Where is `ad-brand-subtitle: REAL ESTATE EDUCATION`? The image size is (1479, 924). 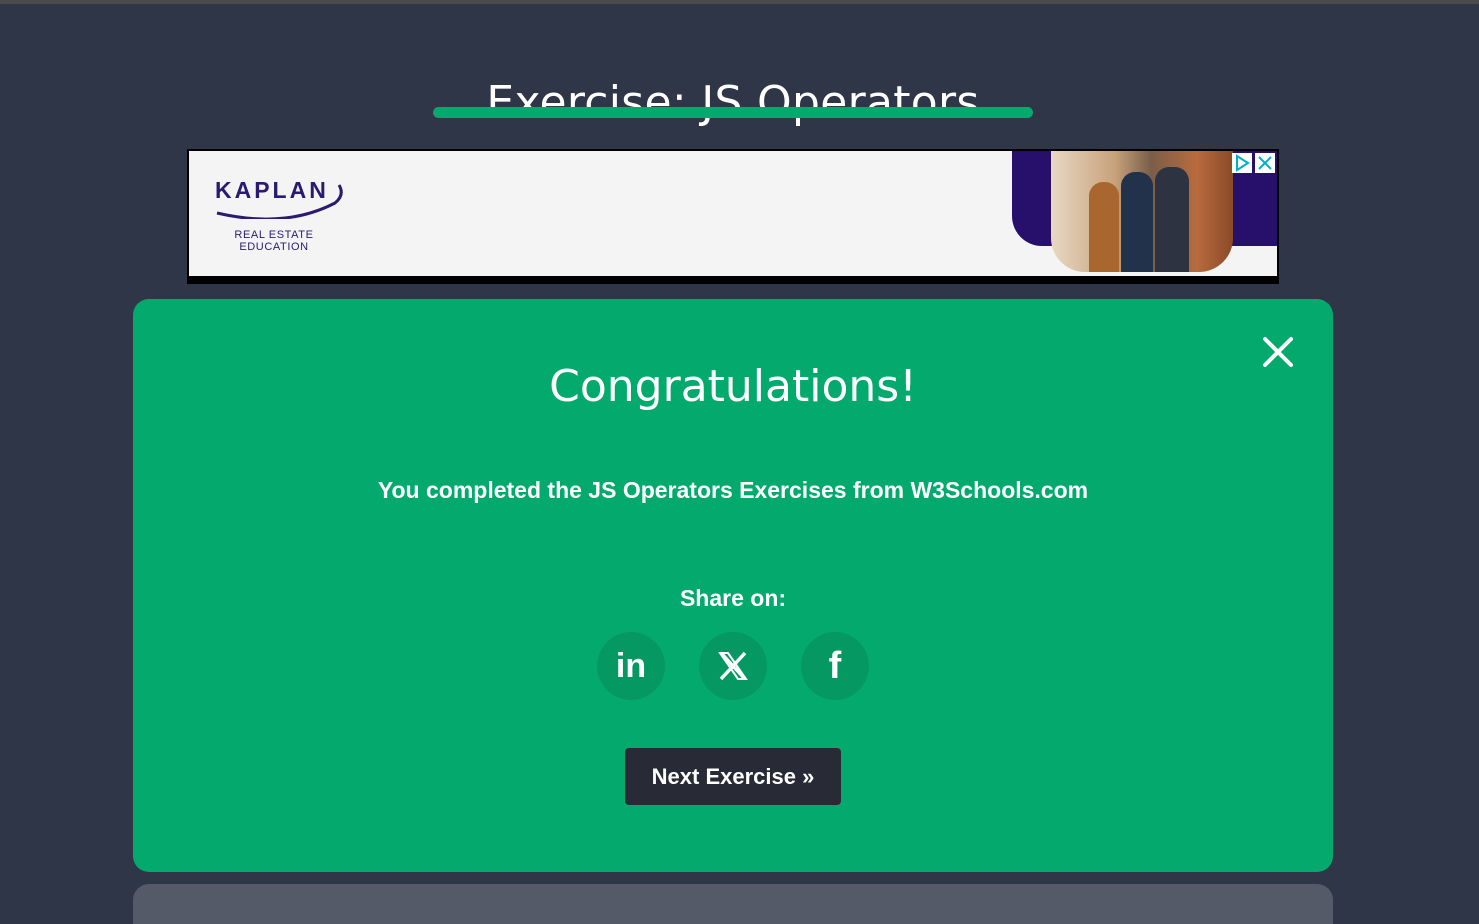 ad-brand-subtitle: REAL ESTATE EDUCATION is located at coordinates (274, 241).